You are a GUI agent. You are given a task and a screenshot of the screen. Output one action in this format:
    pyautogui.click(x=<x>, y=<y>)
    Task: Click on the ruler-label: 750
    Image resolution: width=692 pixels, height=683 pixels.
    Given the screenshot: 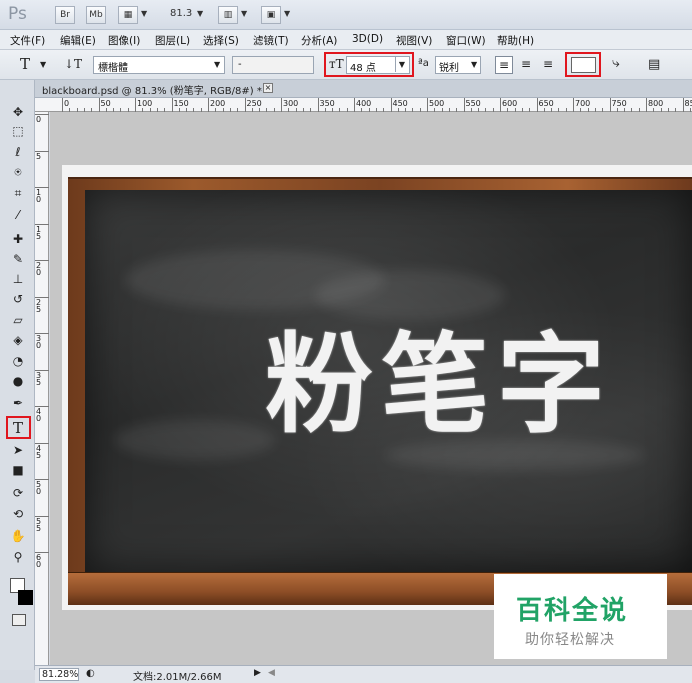 What is the action you would take?
    pyautogui.click(x=619, y=103)
    